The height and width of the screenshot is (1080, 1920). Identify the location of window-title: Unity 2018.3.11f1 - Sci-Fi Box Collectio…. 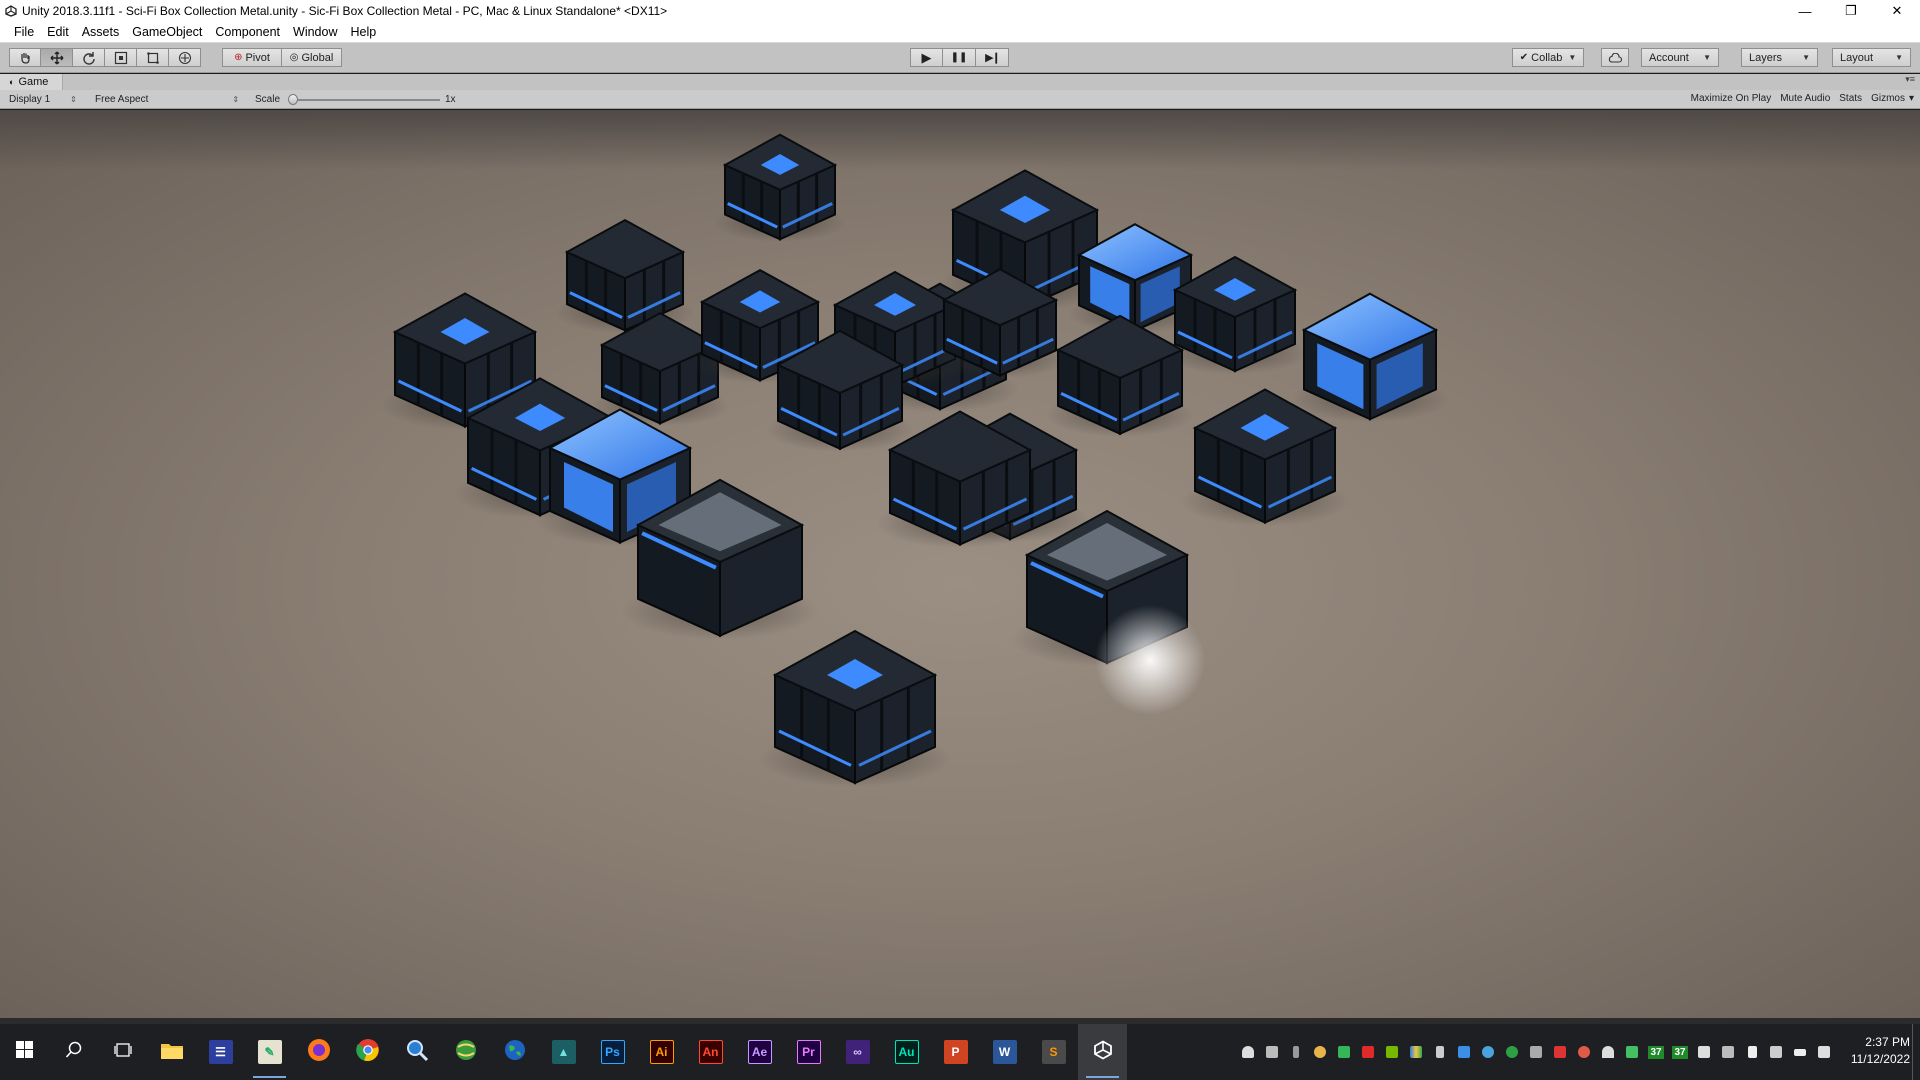
(345, 11).